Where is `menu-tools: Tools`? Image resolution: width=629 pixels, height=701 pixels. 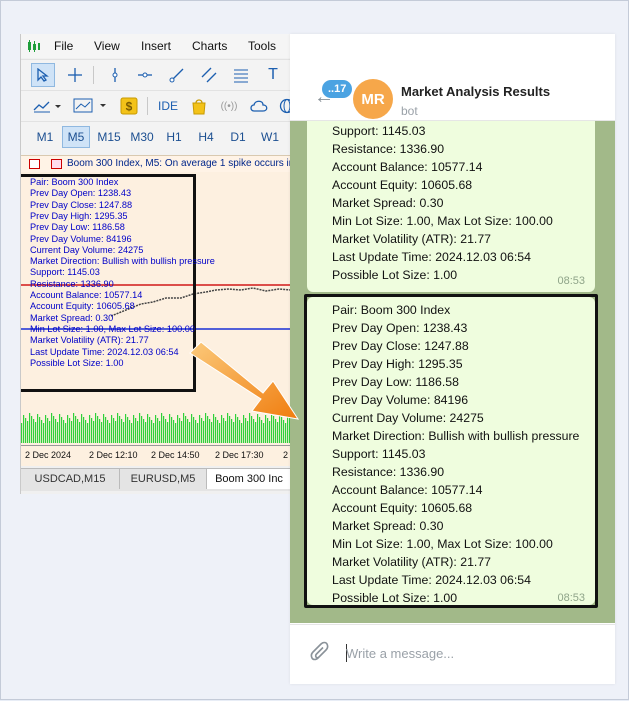
menu-tools: Tools is located at coordinates (262, 46).